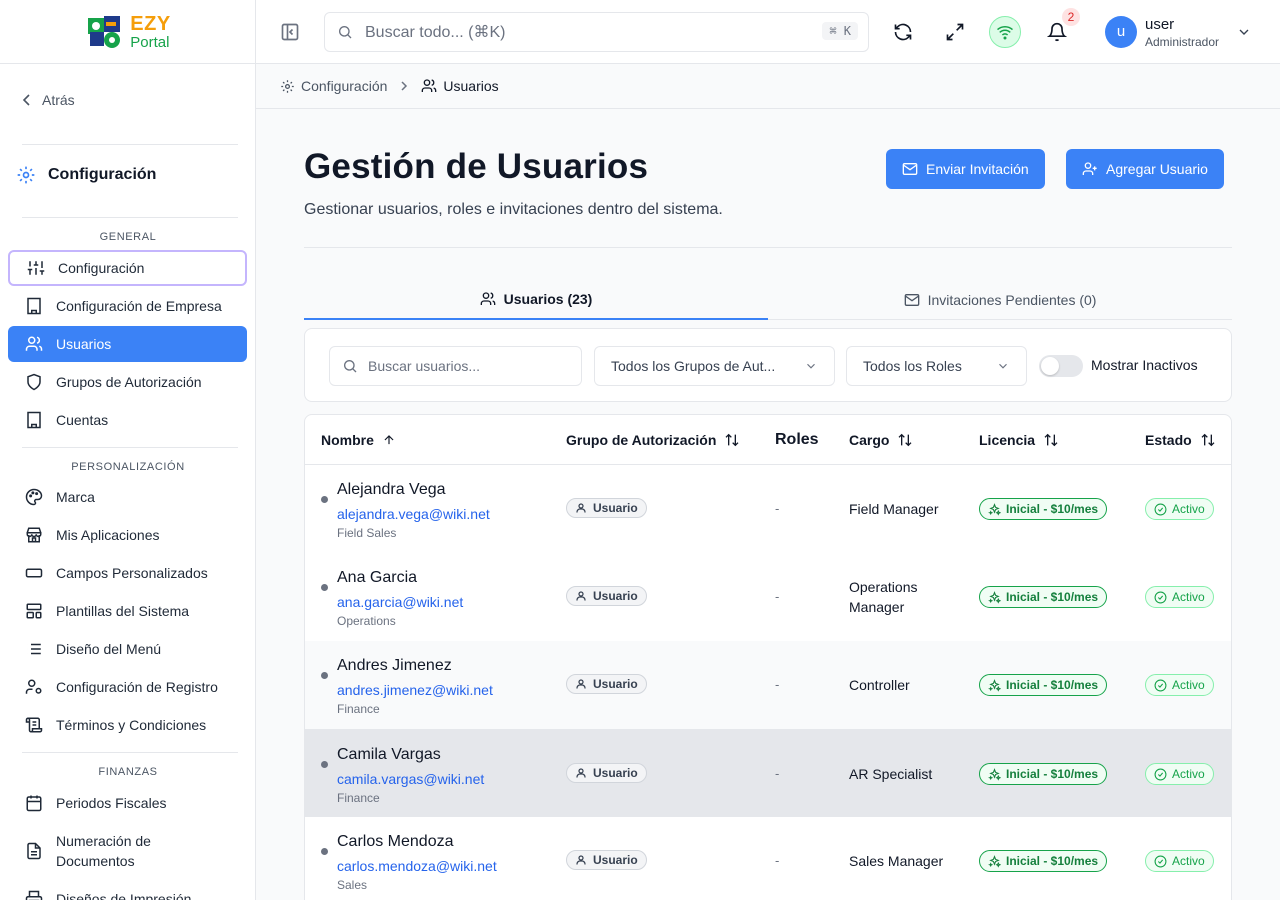 This screenshot has height=900, width=1280. I want to click on tab-usuarios-label: Usuarios (23), so click(548, 299).